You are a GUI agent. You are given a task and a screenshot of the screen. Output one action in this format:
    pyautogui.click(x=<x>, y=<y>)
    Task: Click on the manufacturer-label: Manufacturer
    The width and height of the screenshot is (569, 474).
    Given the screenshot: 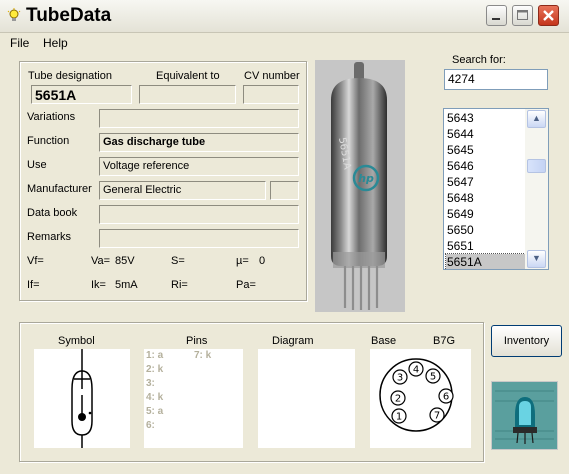 What is the action you would take?
    pyautogui.click(x=59, y=189)
    